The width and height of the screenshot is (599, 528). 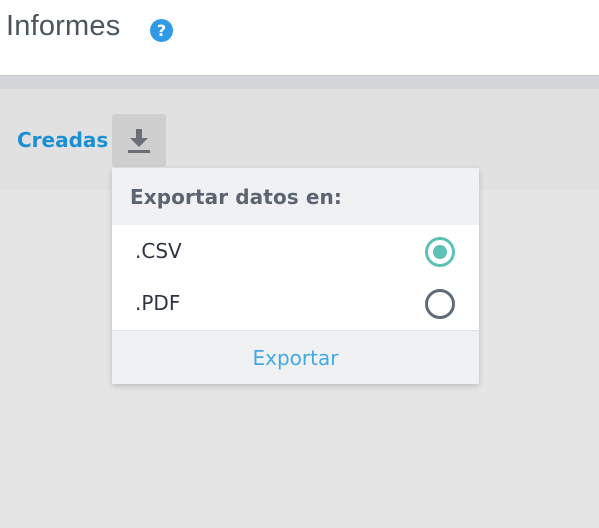 I want to click on download-button, so click(x=139, y=140).